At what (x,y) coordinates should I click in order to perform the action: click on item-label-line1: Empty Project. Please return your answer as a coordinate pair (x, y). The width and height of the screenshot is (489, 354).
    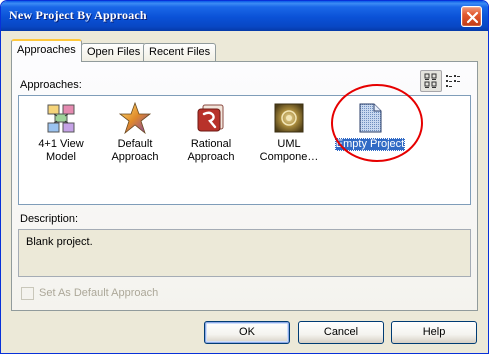
    Looking at the image, I should click on (370, 144).